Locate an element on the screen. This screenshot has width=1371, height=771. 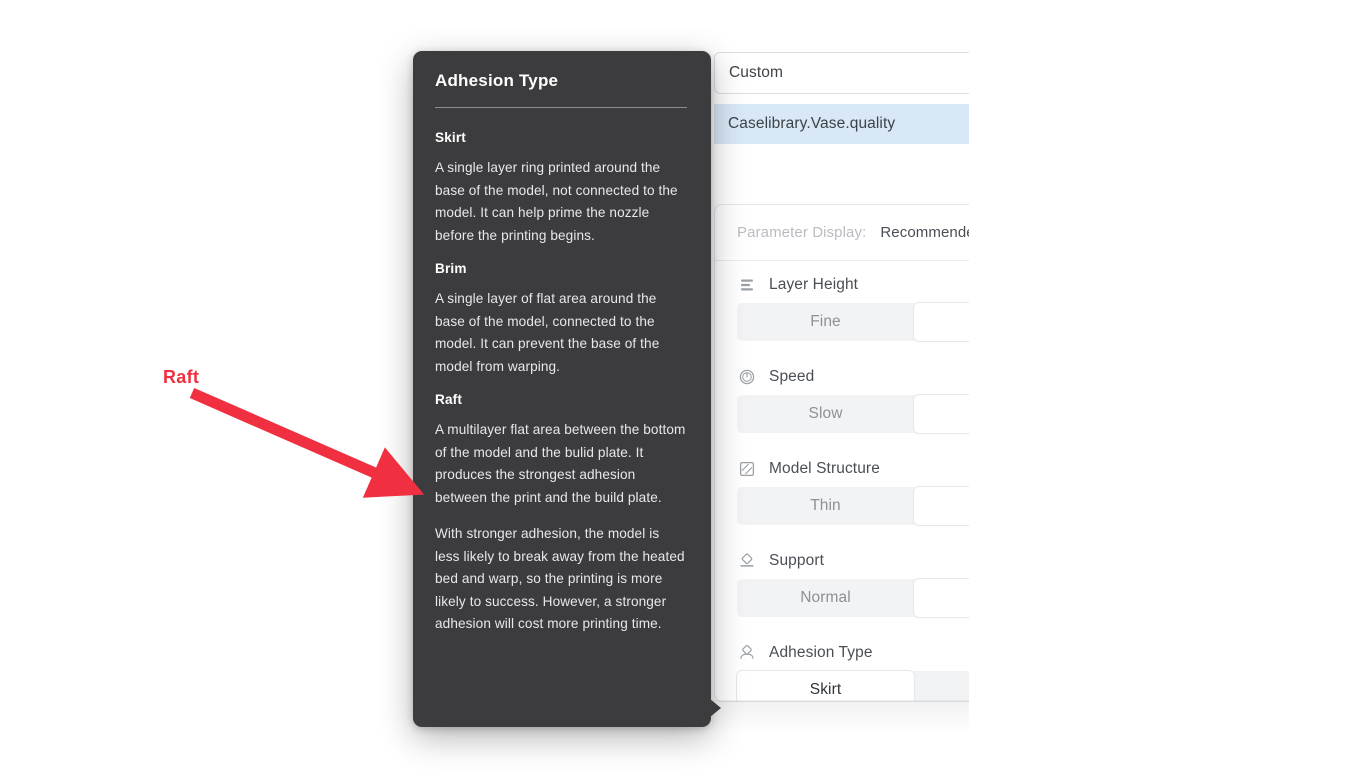
segment-layer-height-fine: Fine is located at coordinates (825, 322).